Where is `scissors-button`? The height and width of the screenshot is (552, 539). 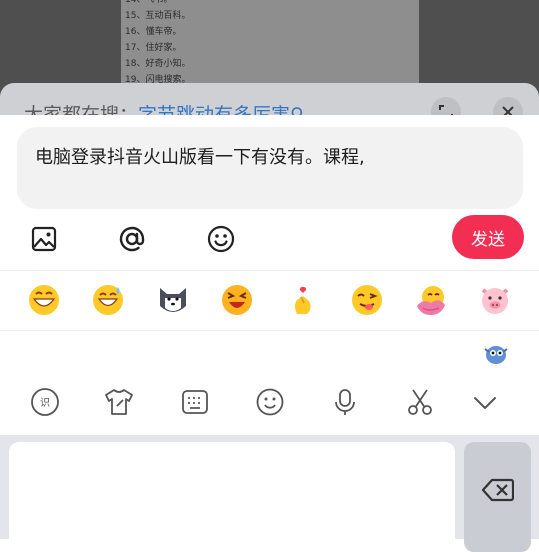
scissors-button is located at coordinates (420, 402).